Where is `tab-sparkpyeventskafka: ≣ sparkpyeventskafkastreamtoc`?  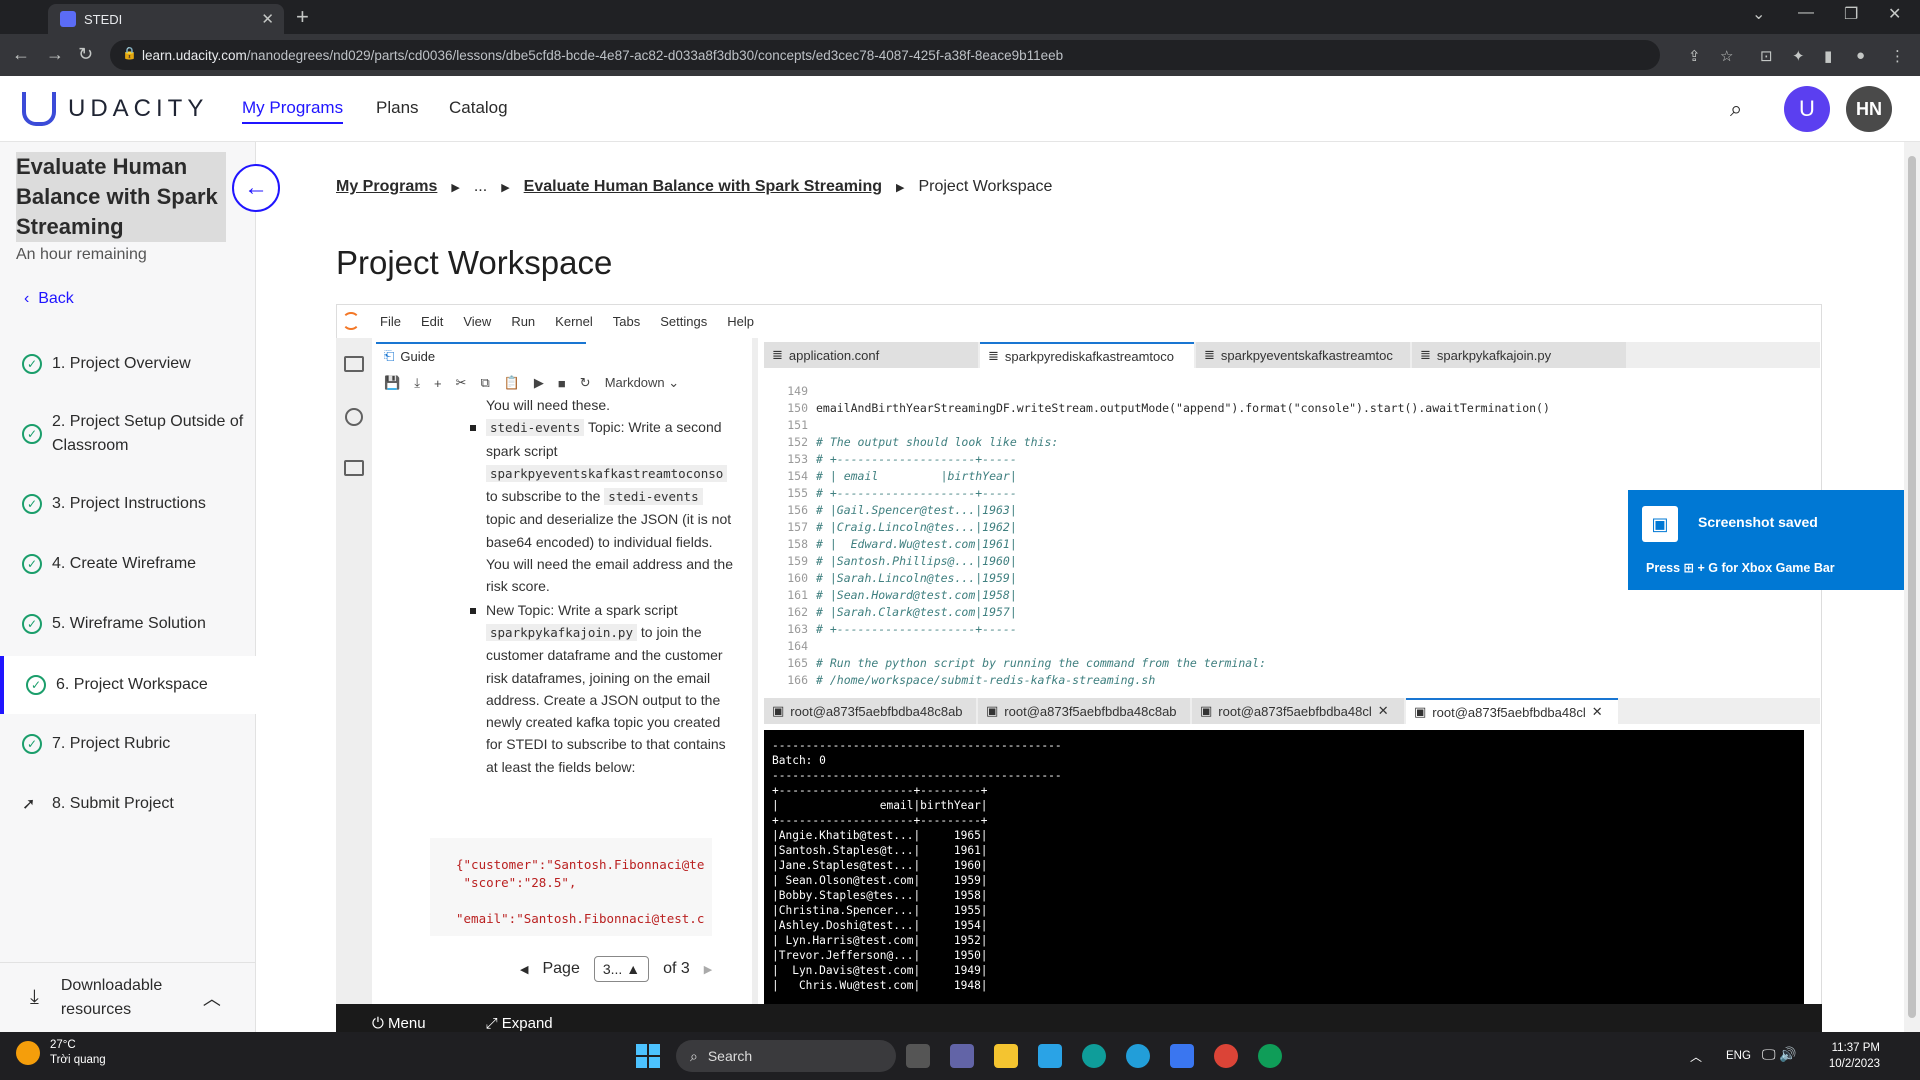
tab-sparkpyeventskafka: ≣ sparkpyeventskafkastreamtoc is located at coordinates (1303, 355).